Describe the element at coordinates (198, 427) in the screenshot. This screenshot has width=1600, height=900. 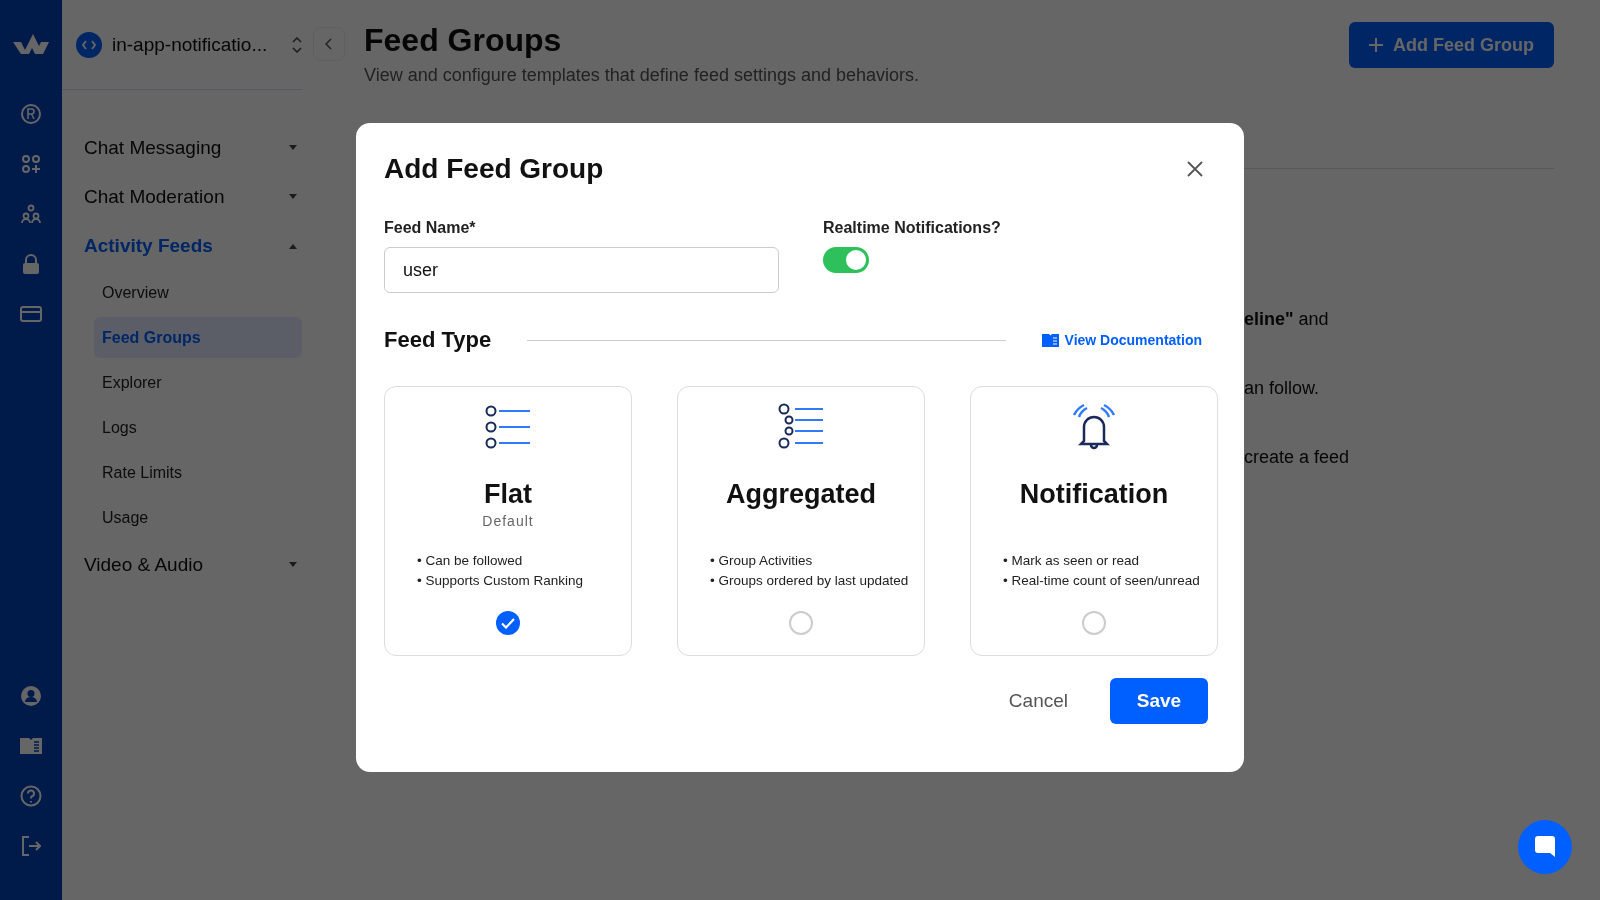
I see `nav-item: Logs` at that location.